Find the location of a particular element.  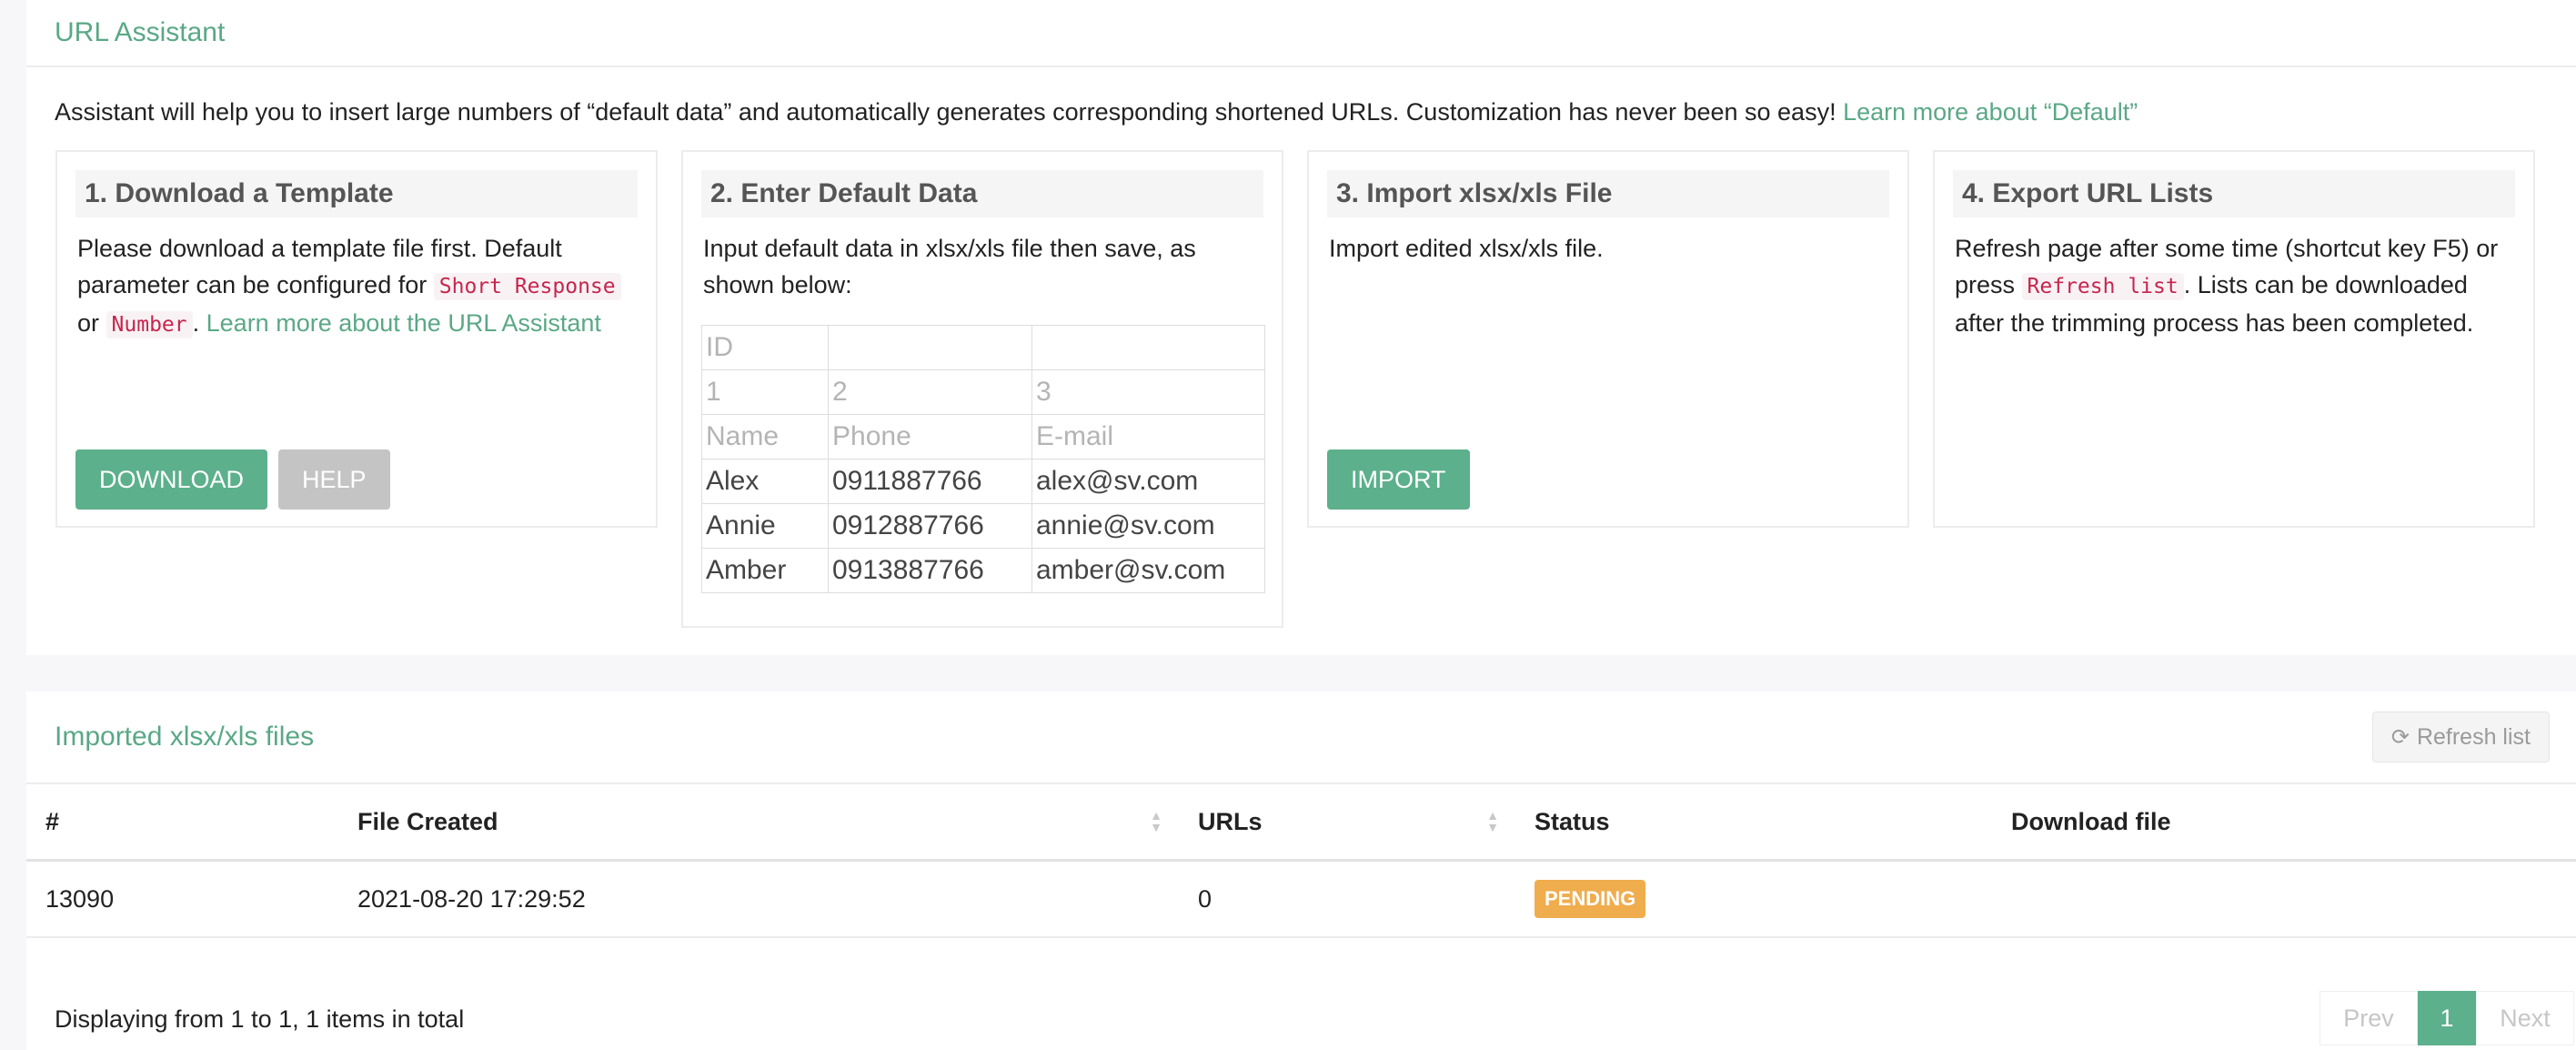

sample-row: 1 2 3 is located at coordinates (983, 392).